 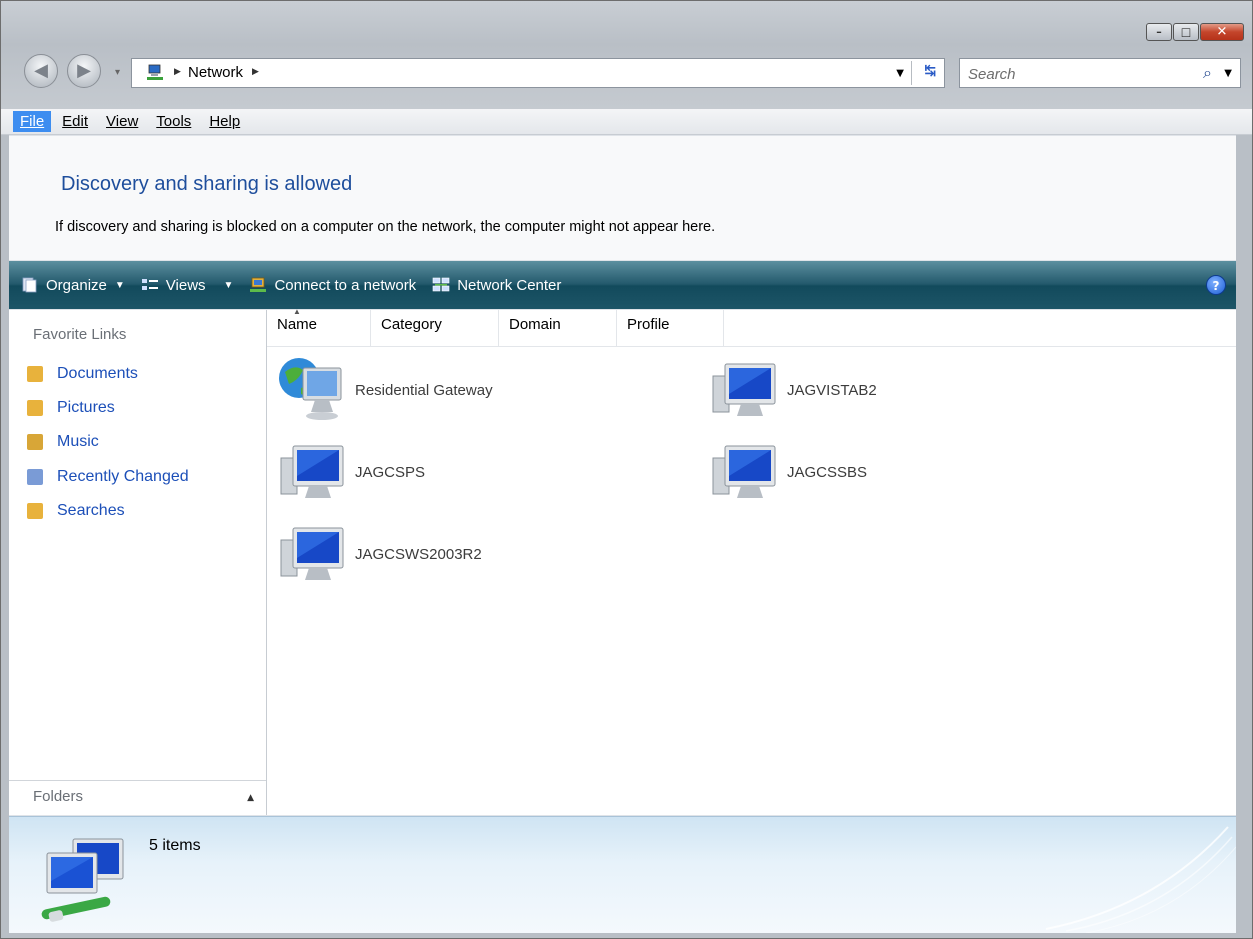 I want to click on network-center-button: Network Center, so click(x=496, y=285).